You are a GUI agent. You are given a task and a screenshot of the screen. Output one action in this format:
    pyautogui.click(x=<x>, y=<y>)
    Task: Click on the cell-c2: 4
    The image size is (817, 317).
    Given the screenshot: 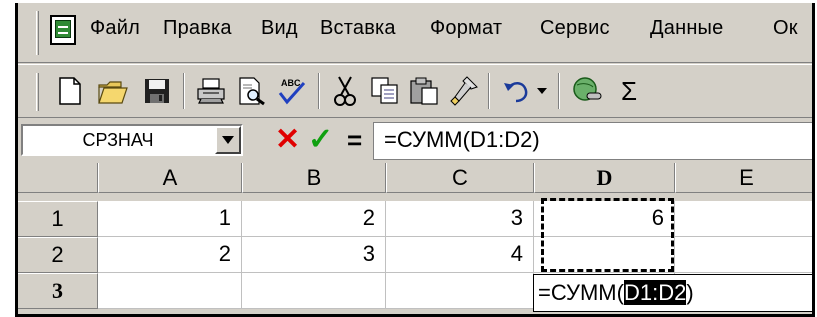 What is the action you would take?
    pyautogui.click(x=460, y=255)
    